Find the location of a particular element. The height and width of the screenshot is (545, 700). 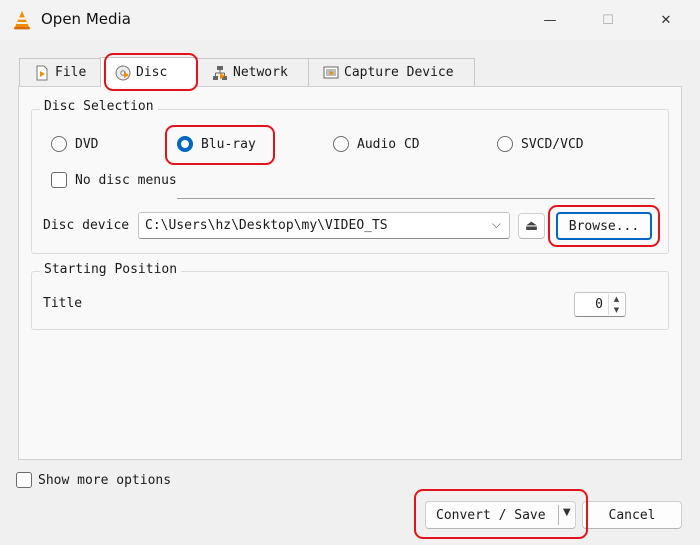

tab-disc: Disc is located at coordinates (149, 72).